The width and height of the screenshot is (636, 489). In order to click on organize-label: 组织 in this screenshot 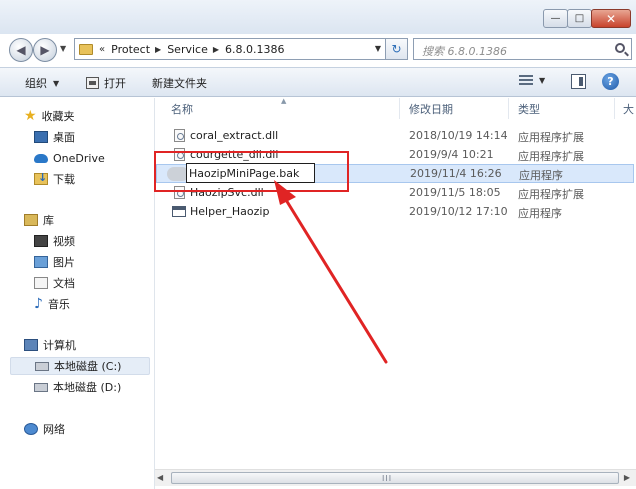, I will do `click(36, 83)`.